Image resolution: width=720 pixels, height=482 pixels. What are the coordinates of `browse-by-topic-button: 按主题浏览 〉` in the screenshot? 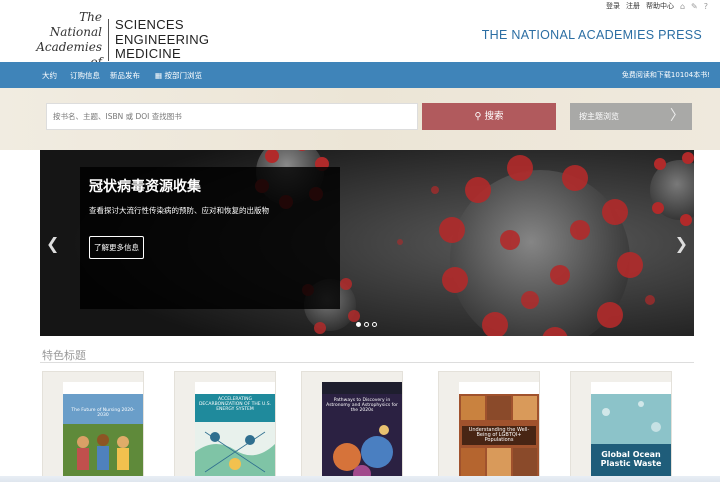 It's located at (631, 116).